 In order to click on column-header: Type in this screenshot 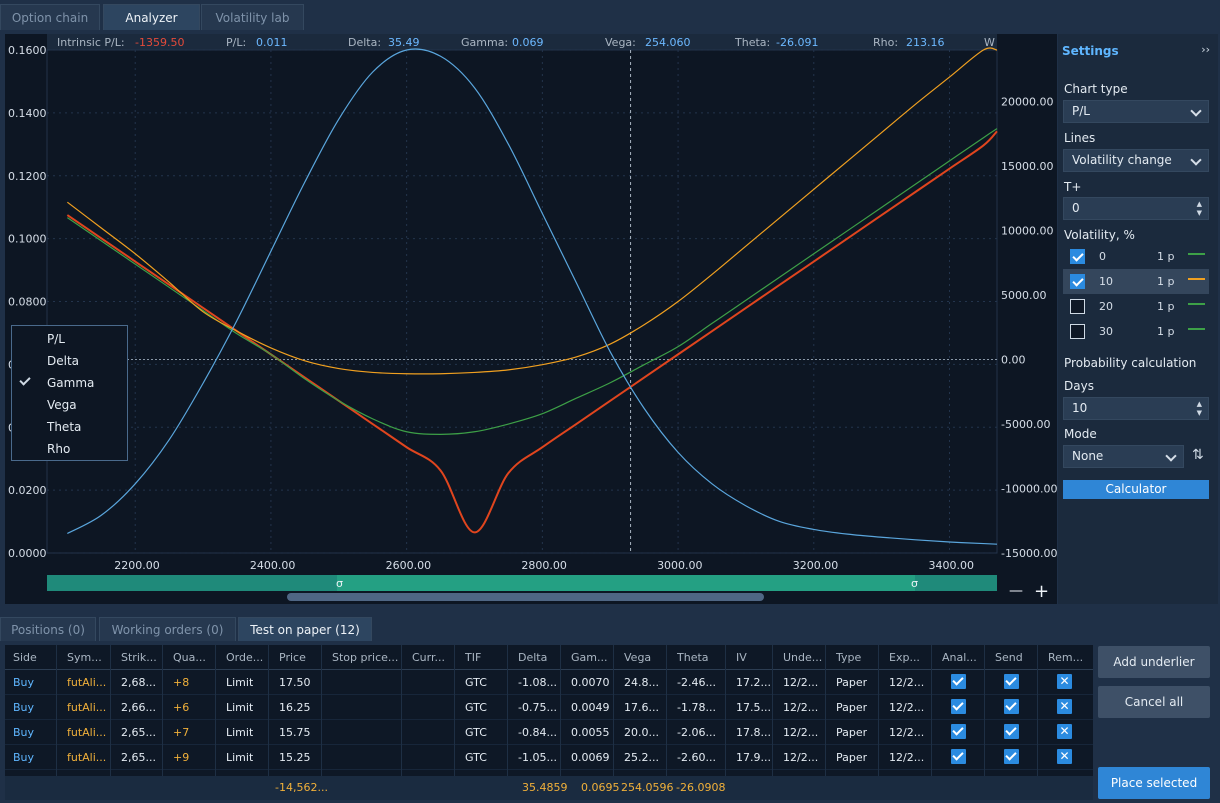, I will do `click(848, 657)`.